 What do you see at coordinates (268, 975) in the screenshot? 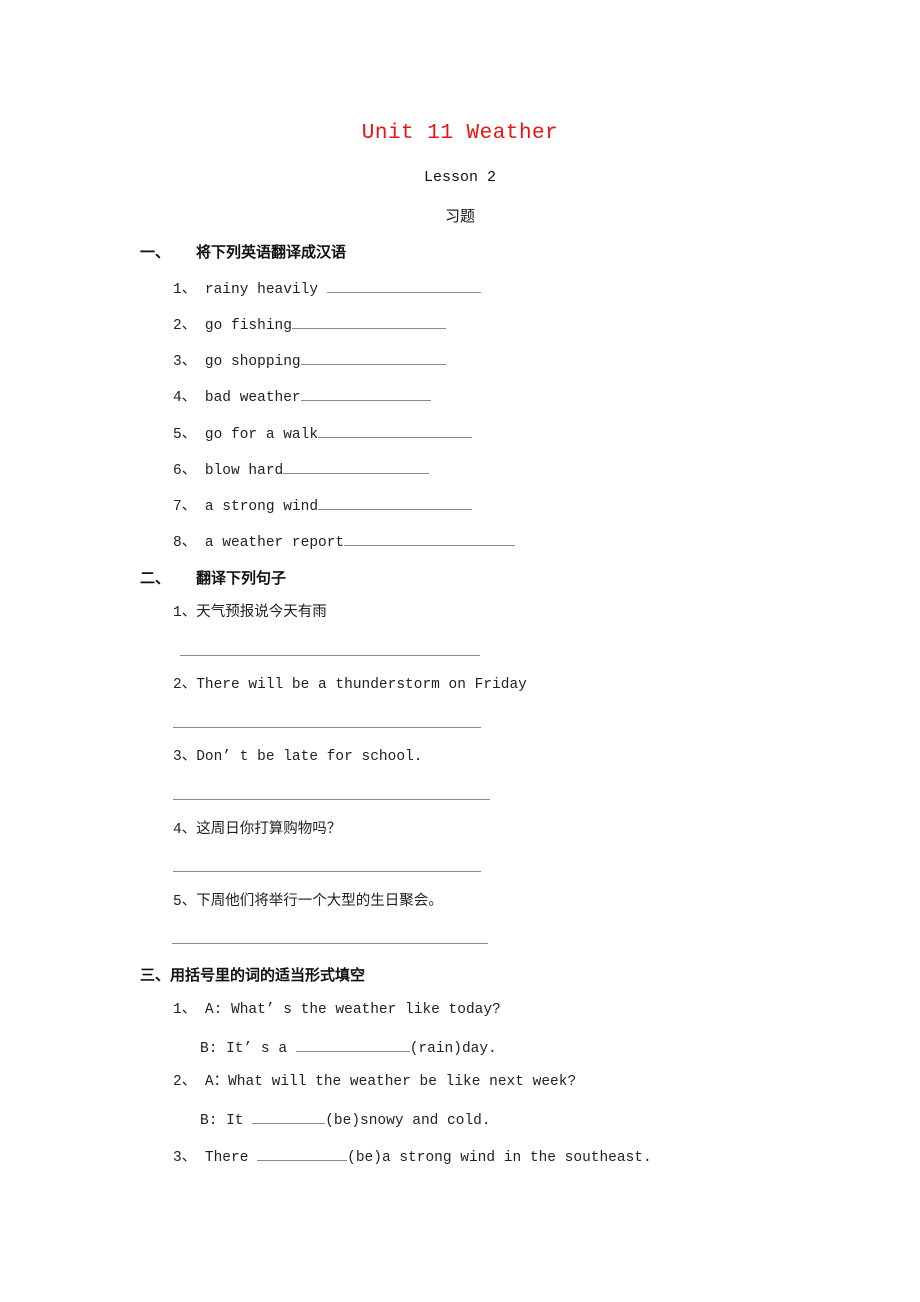
I see `section-title: 用括号里的词的适当形式填空` at bounding box center [268, 975].